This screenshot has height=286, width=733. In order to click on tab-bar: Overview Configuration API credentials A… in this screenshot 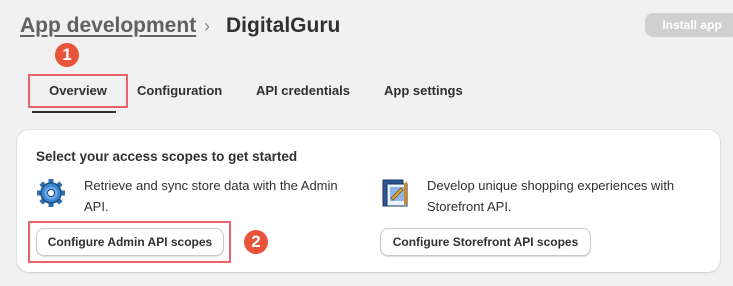, I will do `click(370, 94)`.